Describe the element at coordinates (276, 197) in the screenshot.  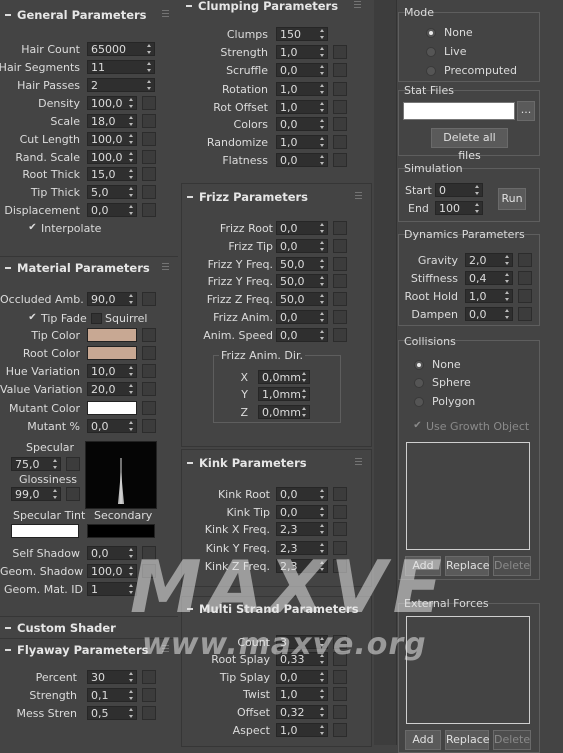
I see `rollout-frizz-header: Frizz Parameters` at that location.